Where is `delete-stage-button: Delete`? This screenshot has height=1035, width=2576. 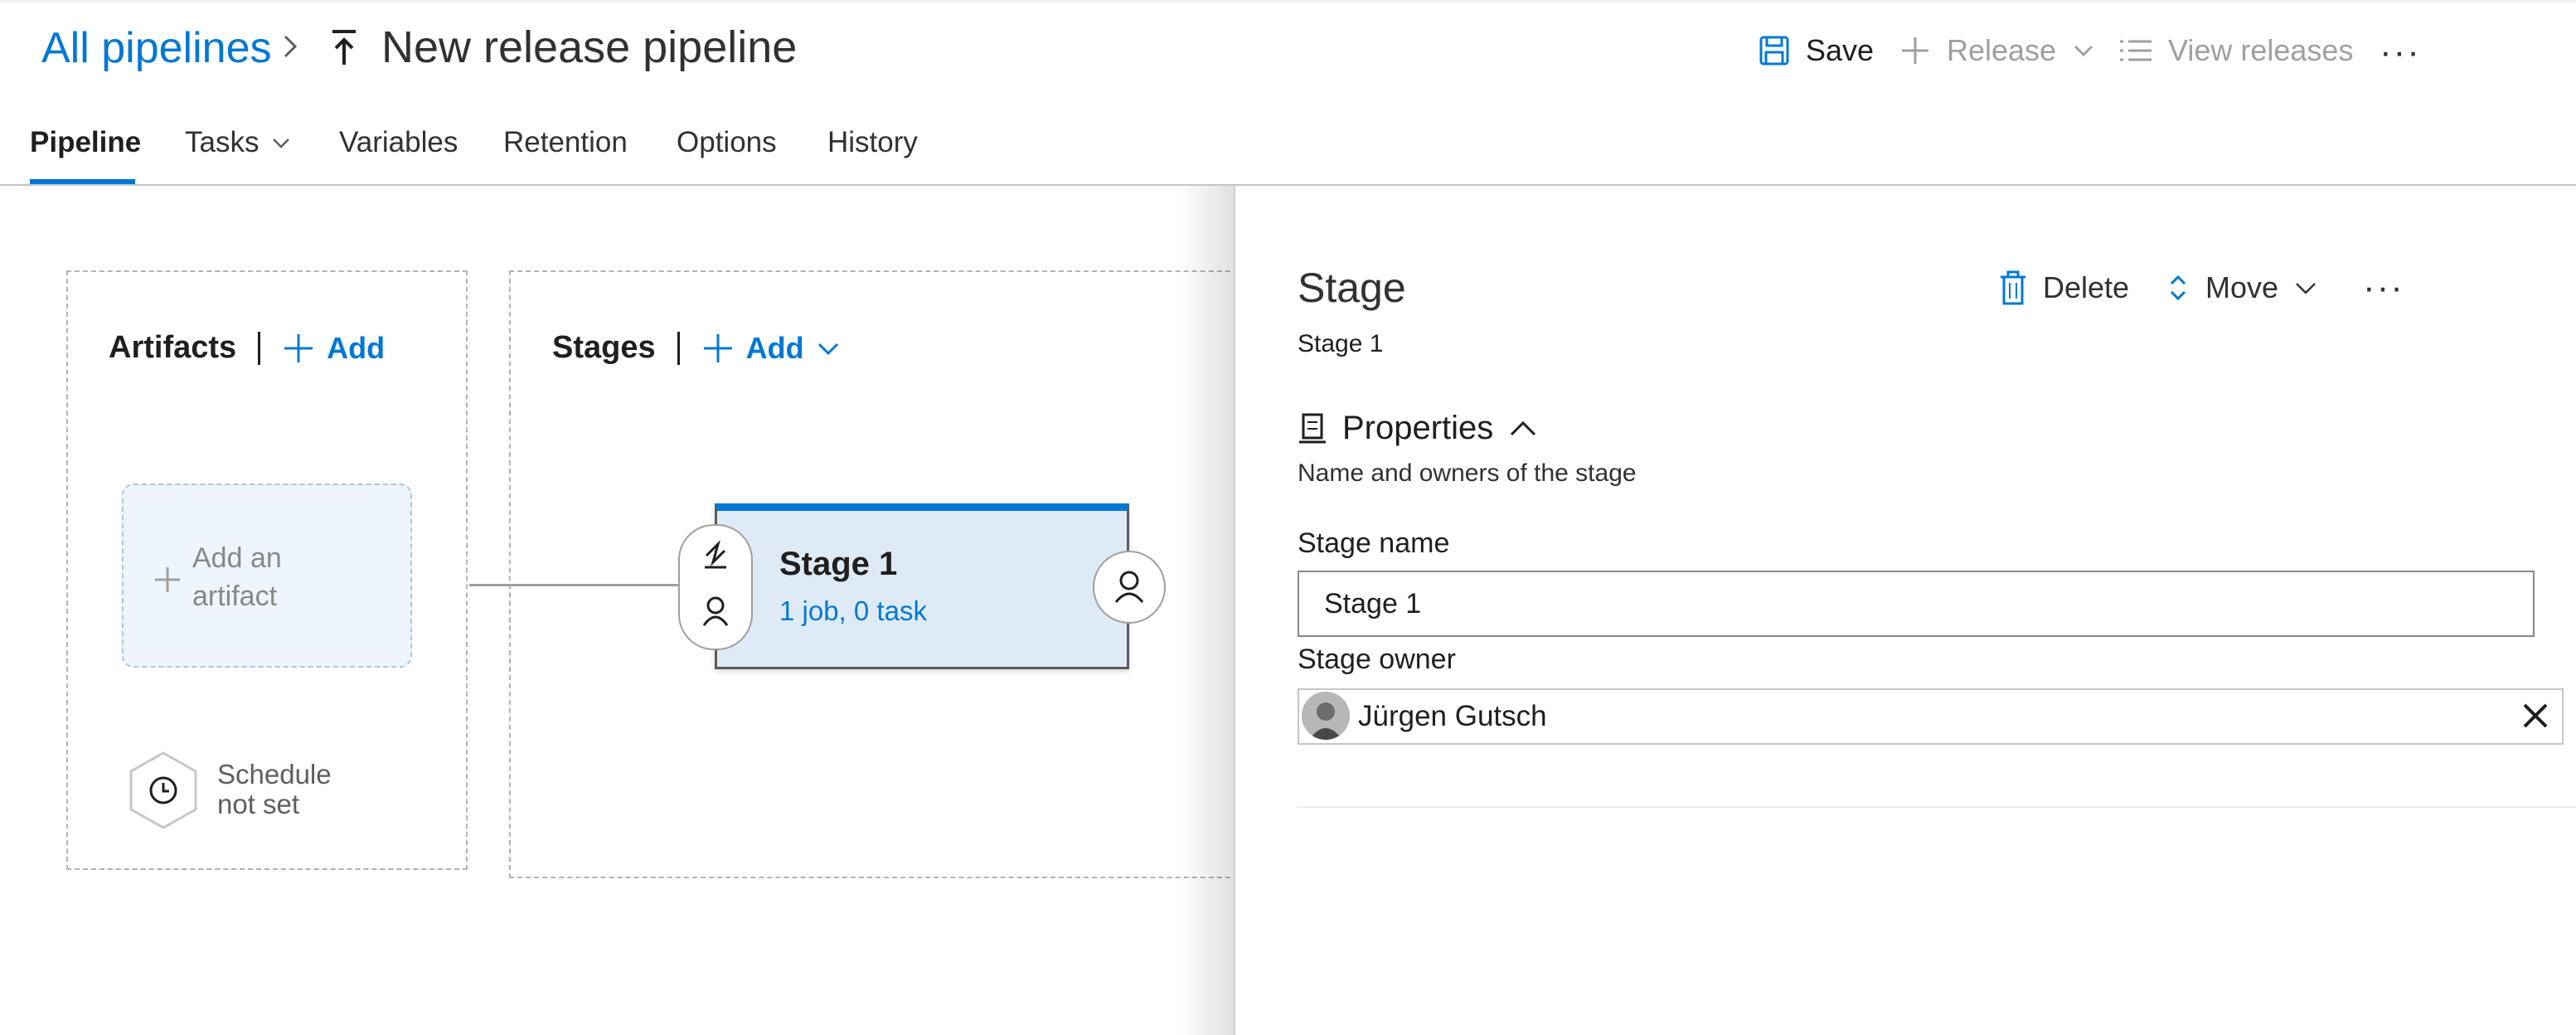 delete-stage-button: Delete is located at coordinates (2063, 288).